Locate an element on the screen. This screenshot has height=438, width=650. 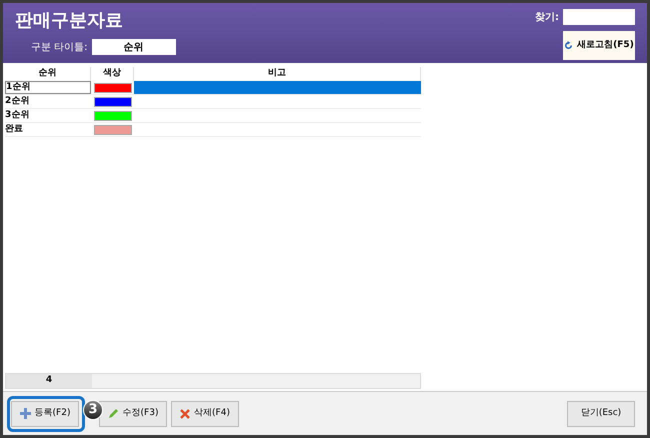
row-count: 4 is located at coordinates (49, 381).